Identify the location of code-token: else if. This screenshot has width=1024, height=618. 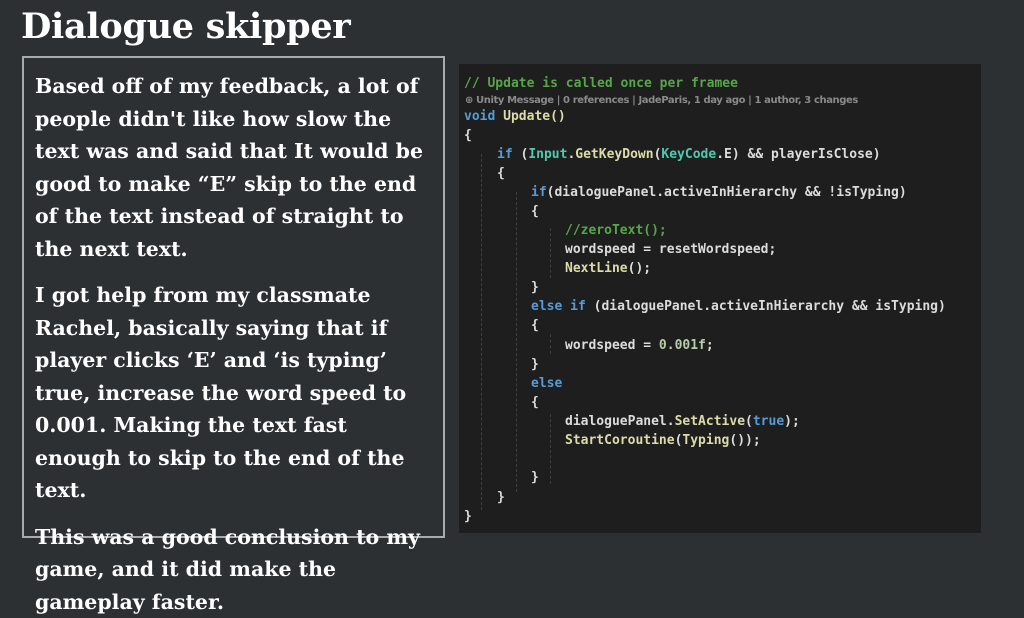
(558, 306).